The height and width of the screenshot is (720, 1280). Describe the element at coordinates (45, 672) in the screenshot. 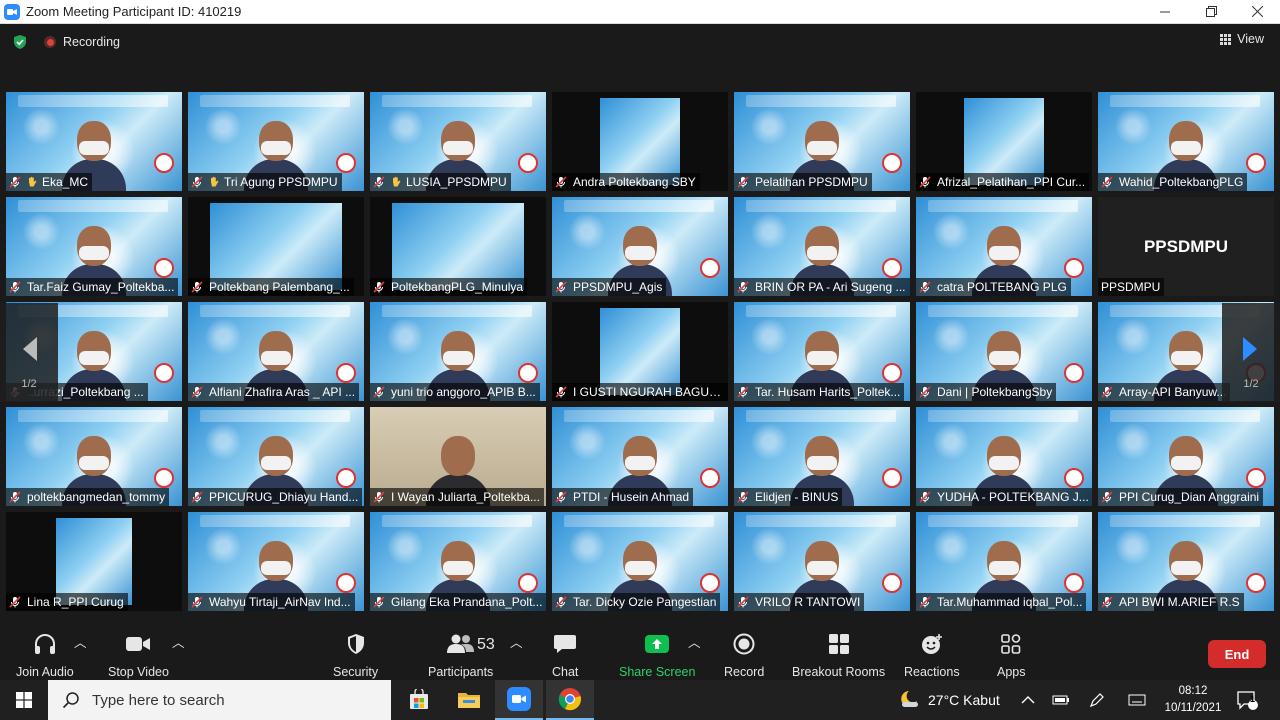

I see `join-audio-label: Join Audio` at that location.